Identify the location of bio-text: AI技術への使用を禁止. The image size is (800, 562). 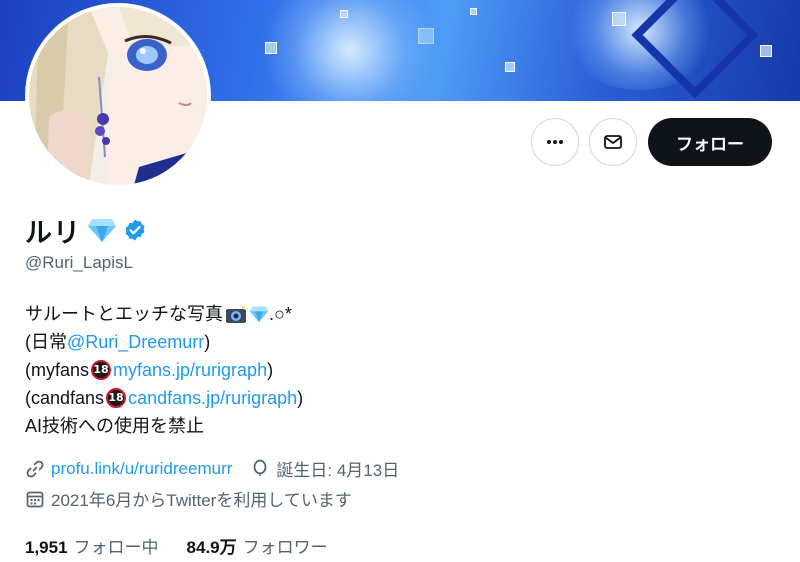
(115, 426).